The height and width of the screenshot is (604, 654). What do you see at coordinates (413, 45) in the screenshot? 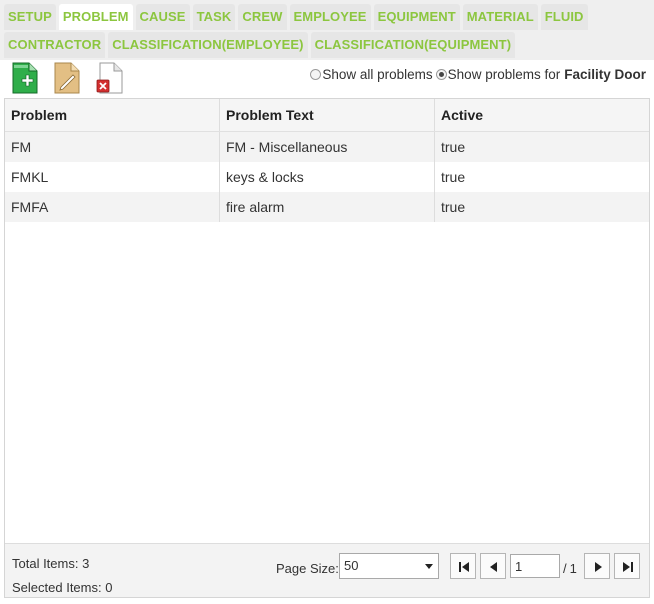
I see `tab-classification-equipment: CLASSIFICATION(EQUIPMENT)` at bounding box center [413, 45].